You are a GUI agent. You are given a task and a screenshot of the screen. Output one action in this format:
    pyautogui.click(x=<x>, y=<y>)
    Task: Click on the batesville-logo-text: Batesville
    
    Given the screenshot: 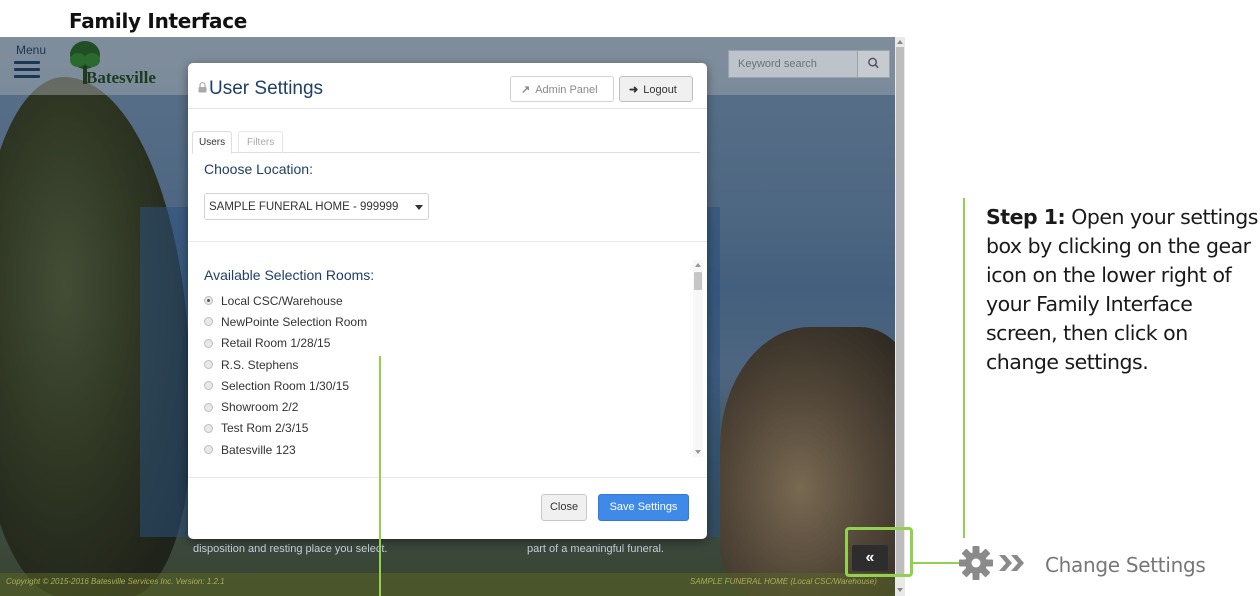 What is the action you would take?
    pyautogui.click(x=121, y=77)
    